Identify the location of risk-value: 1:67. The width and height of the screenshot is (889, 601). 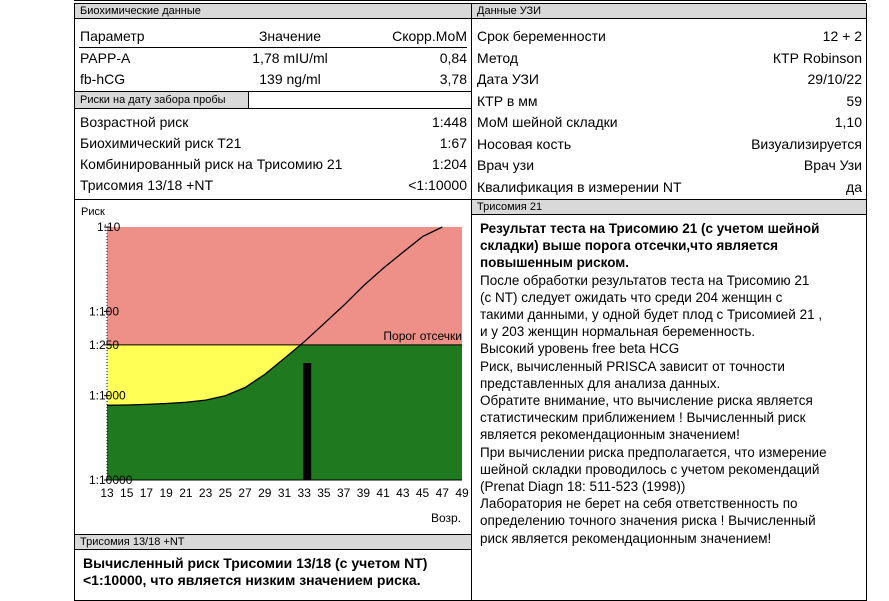
(453, 143).